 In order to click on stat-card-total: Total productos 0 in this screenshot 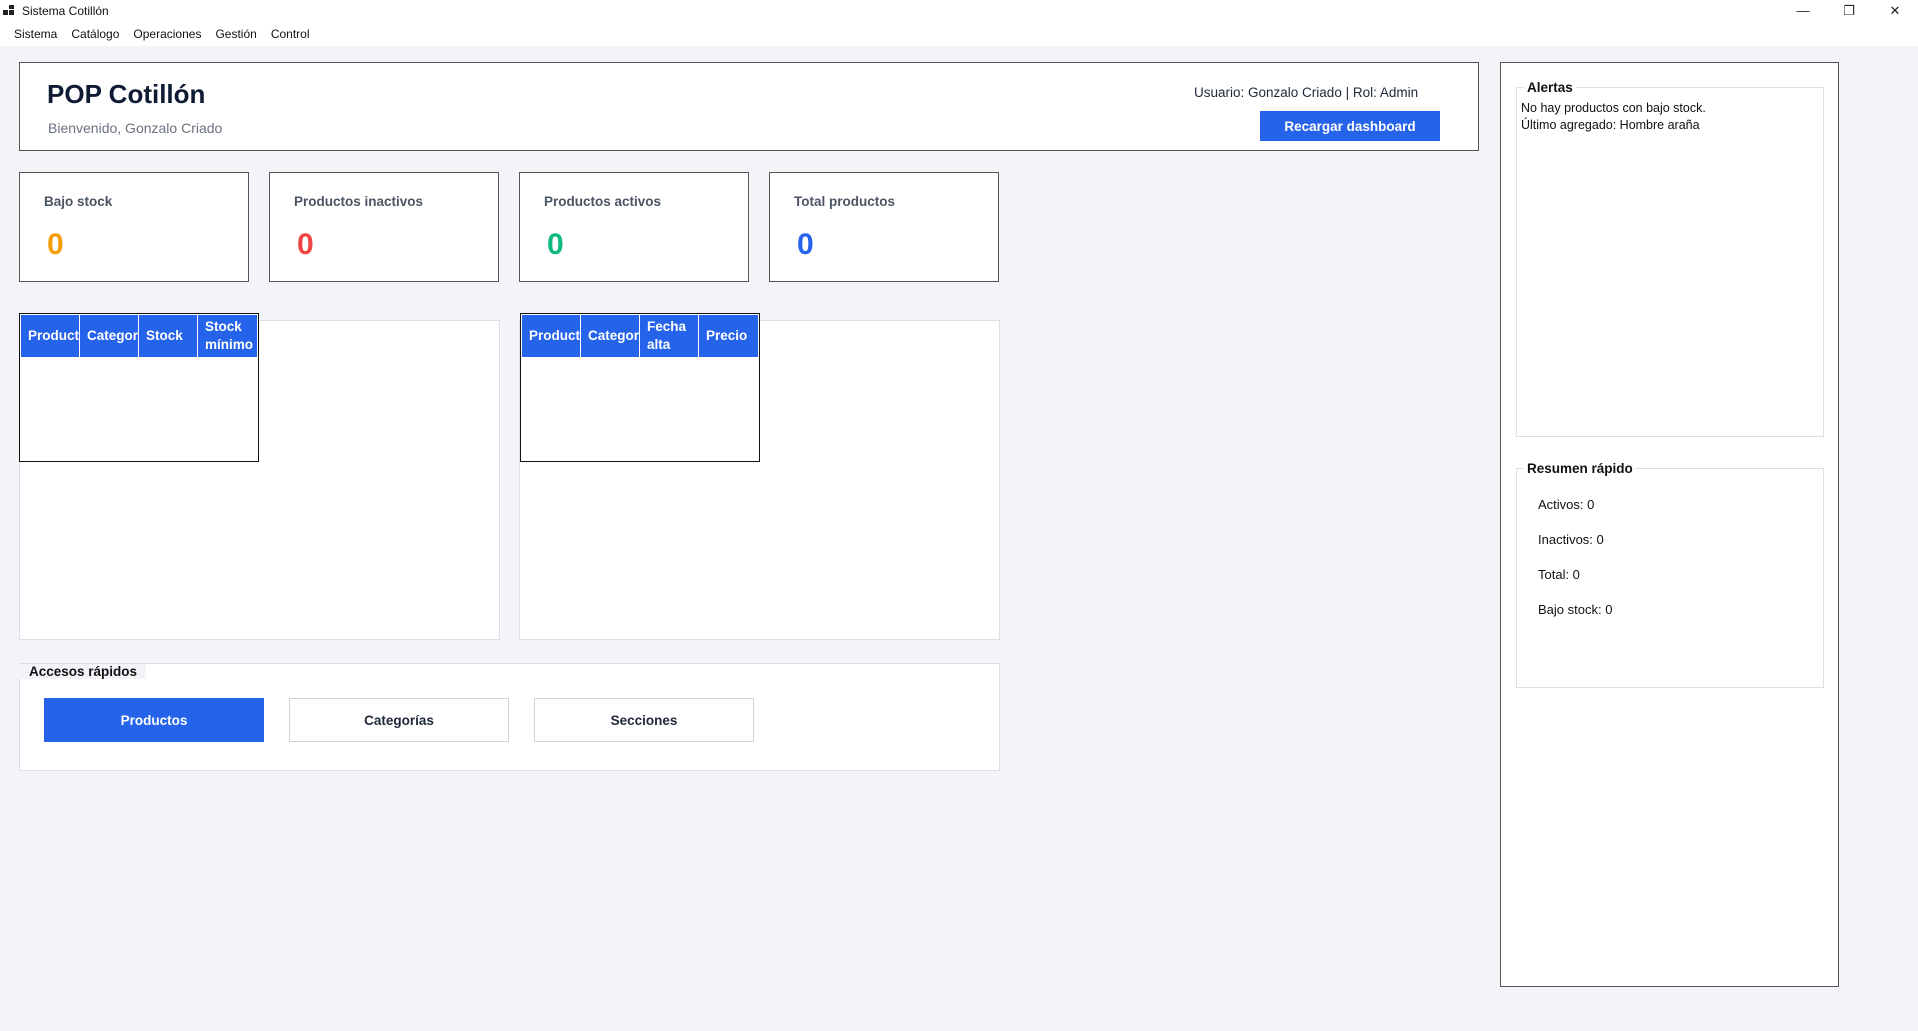, I will do `click(884, 227)`.